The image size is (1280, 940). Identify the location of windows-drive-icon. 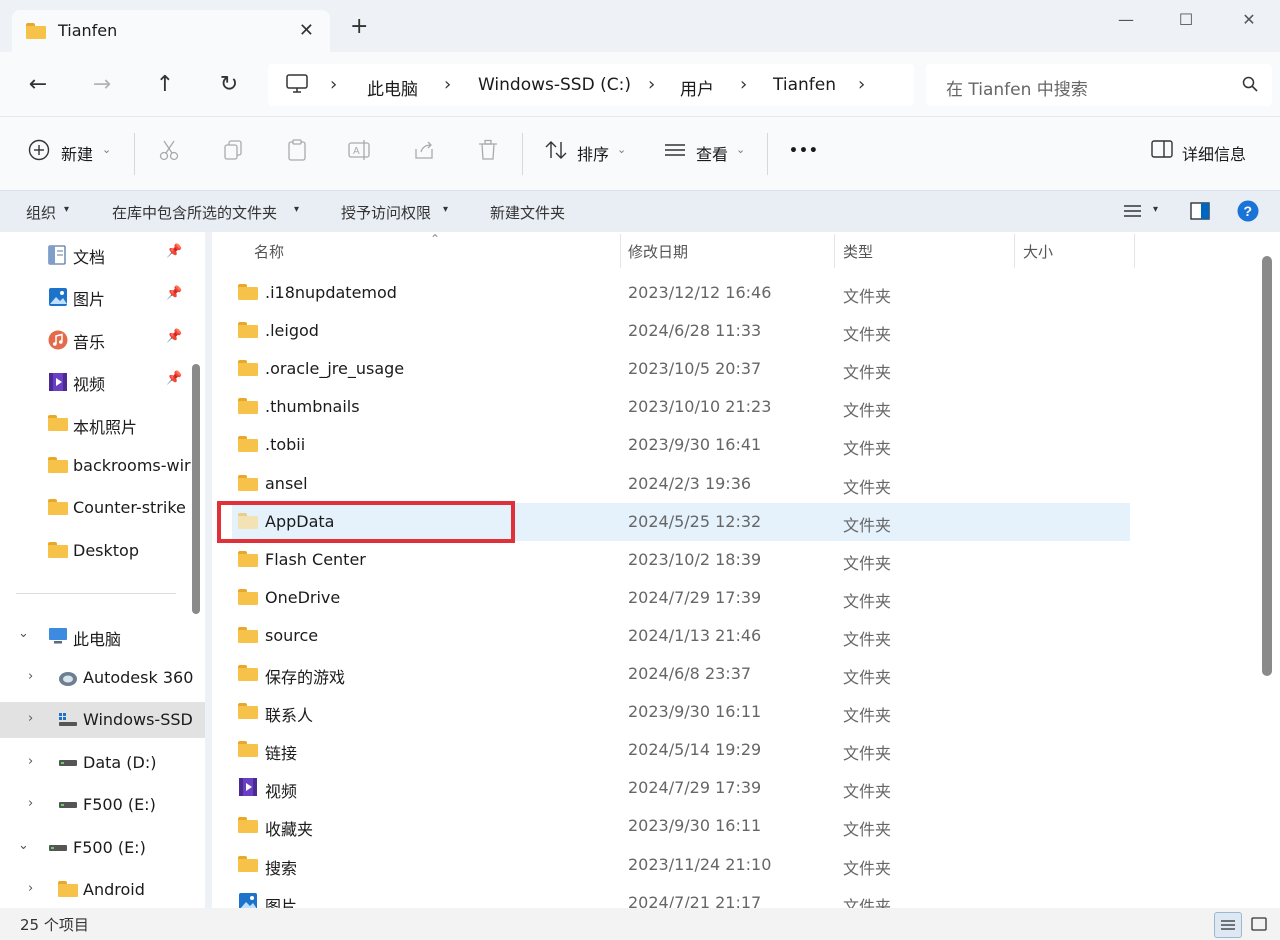
(68, 721).